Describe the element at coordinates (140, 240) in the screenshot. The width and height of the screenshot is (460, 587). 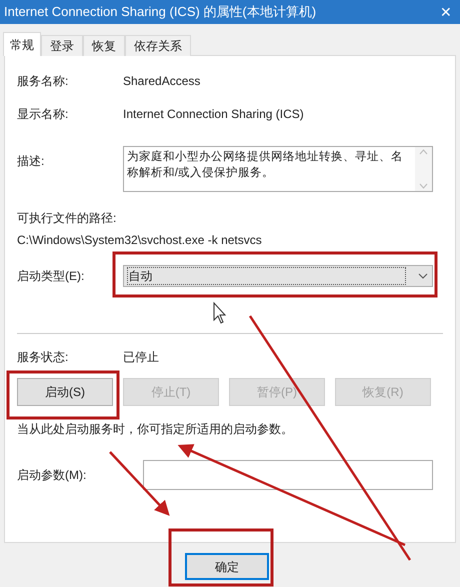
I see `path-text: C:\Windows\System32\svchost.exe -k netsvcs` at that location.